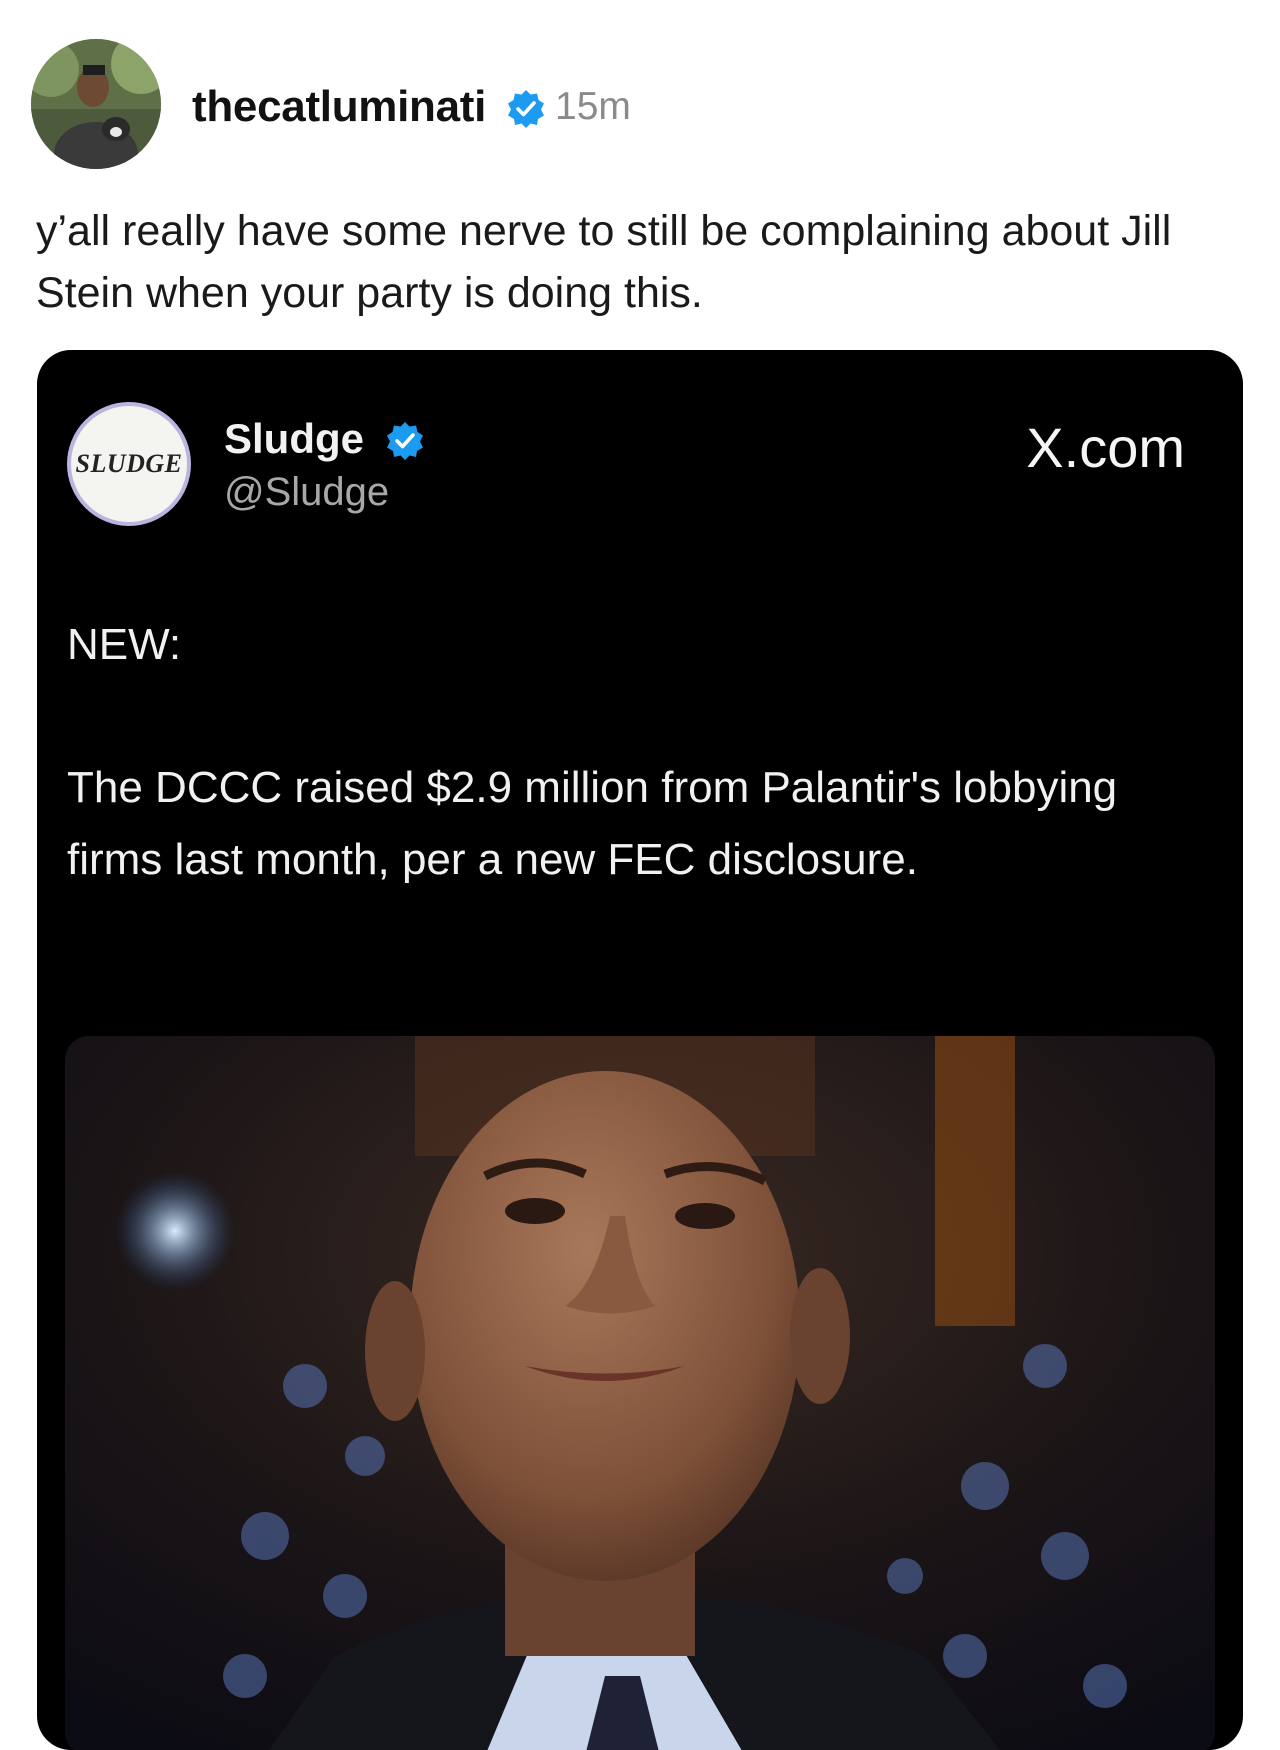 The height and width of the screenshot is (1750, 1280). I want to click on post-header: thecatluminati 15m, so click(631, 104).